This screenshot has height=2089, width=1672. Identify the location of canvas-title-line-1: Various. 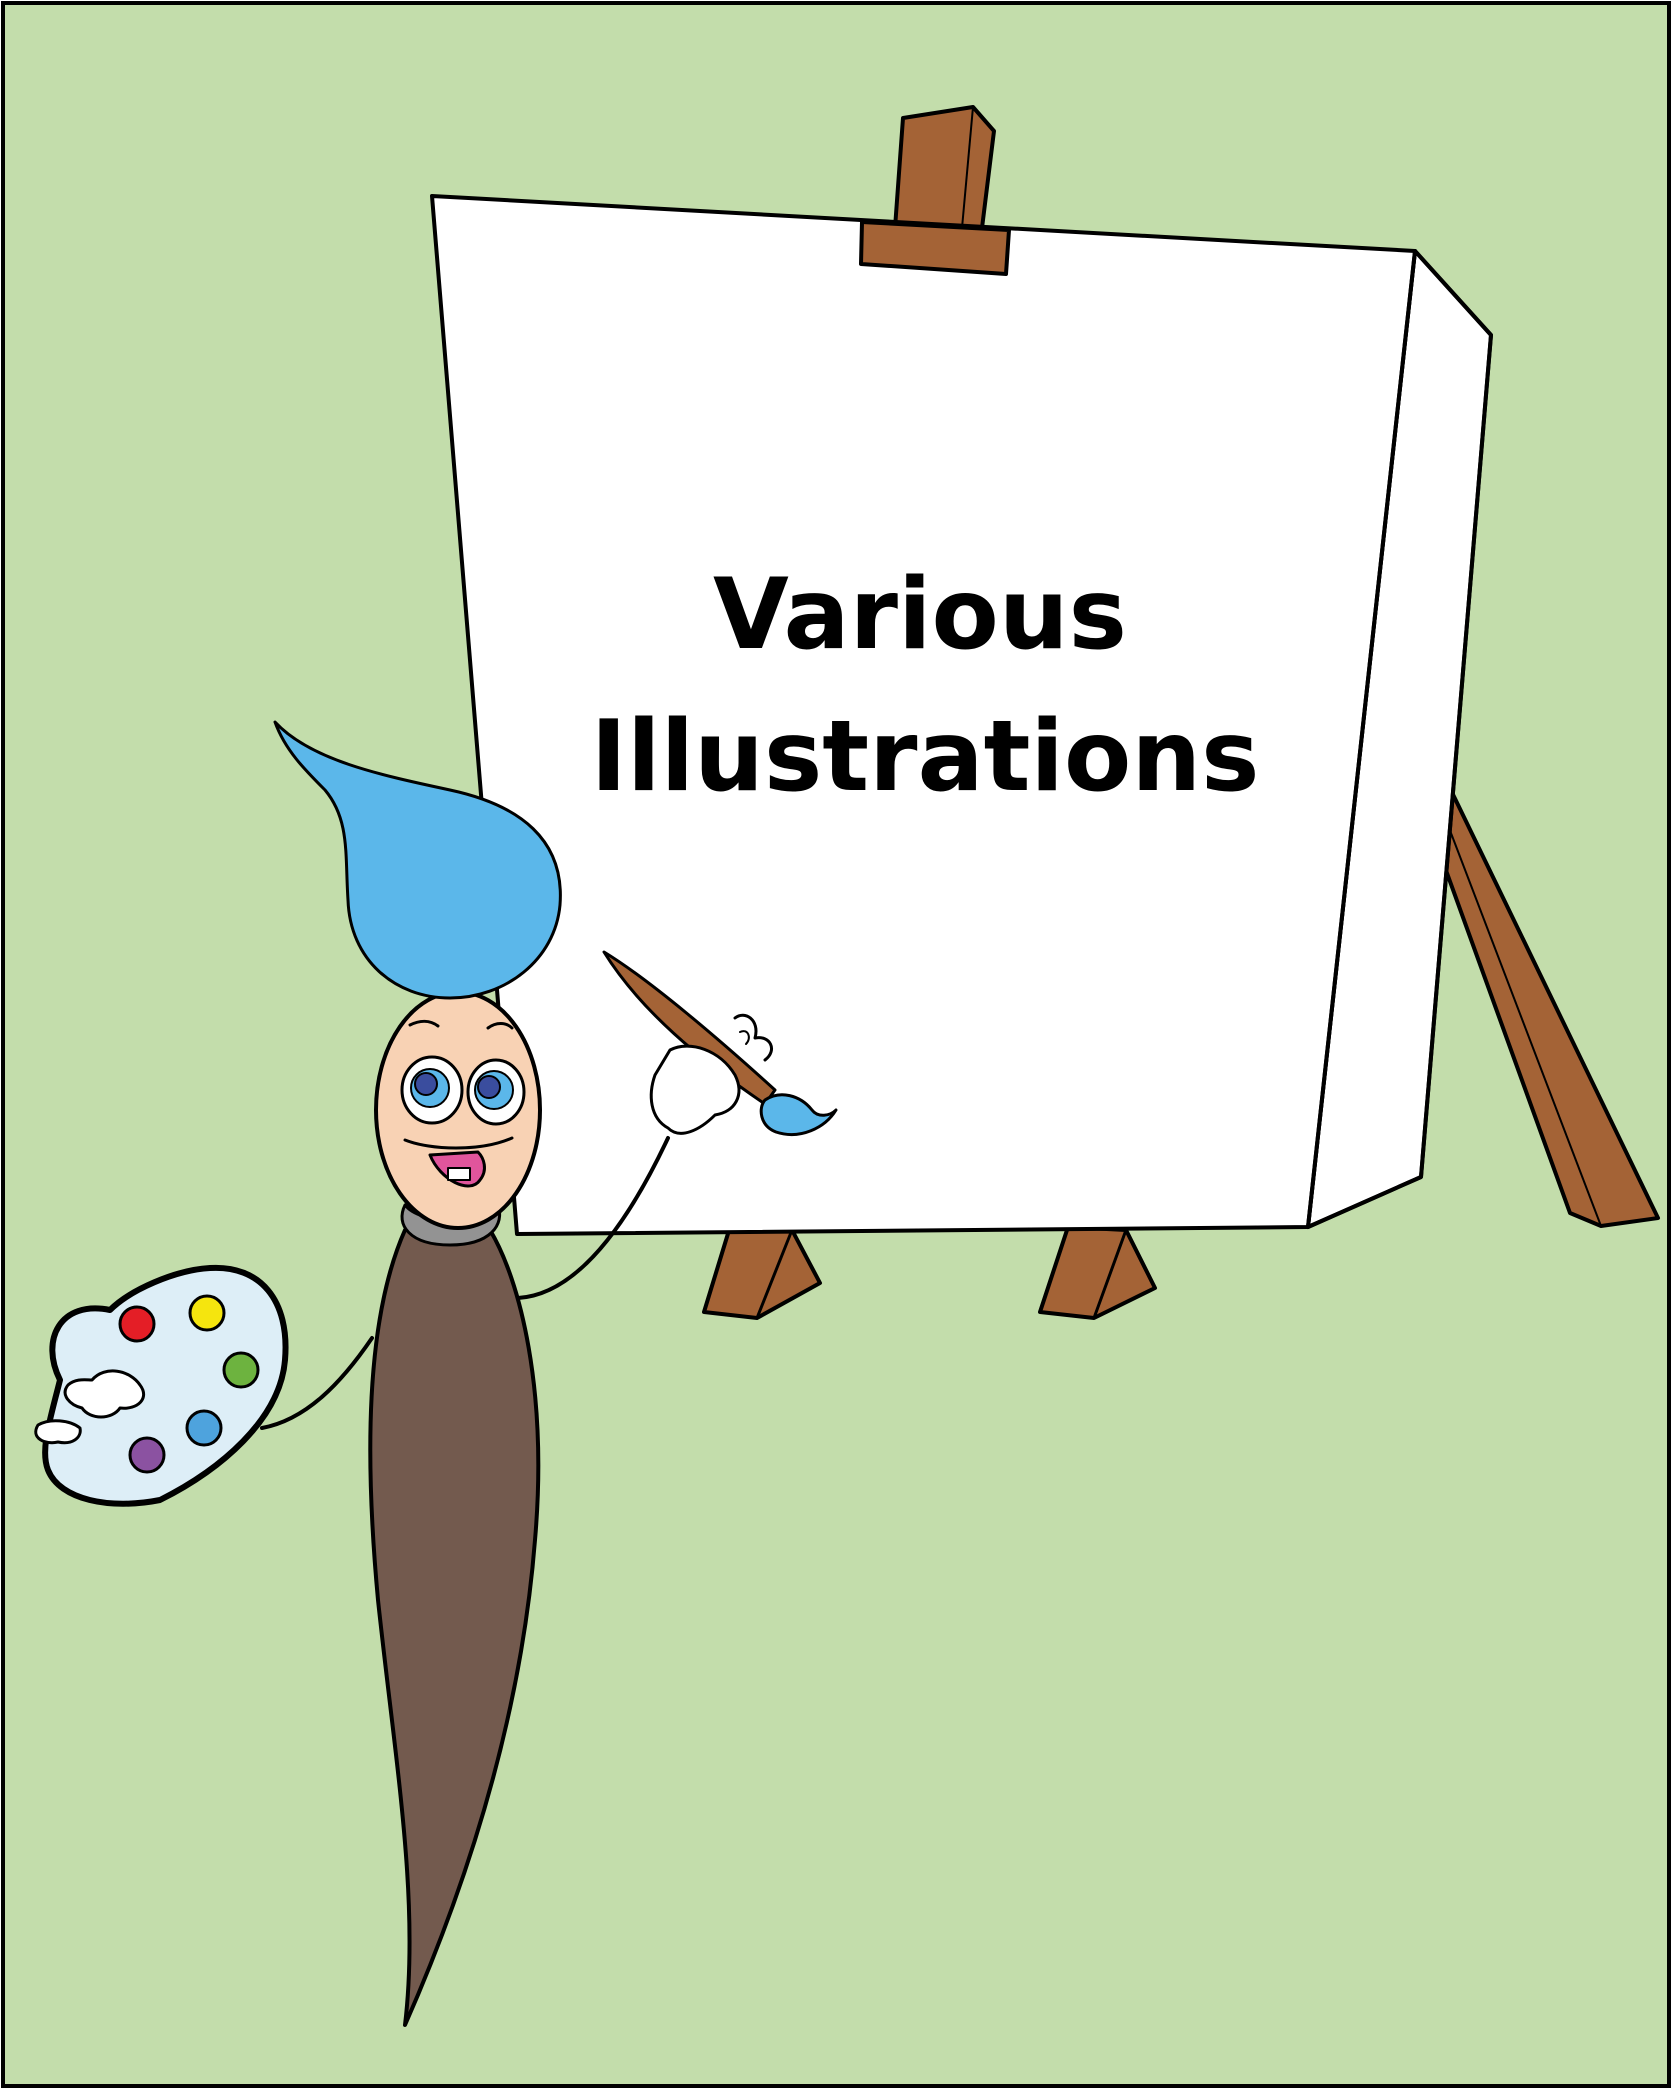
(920, 615).